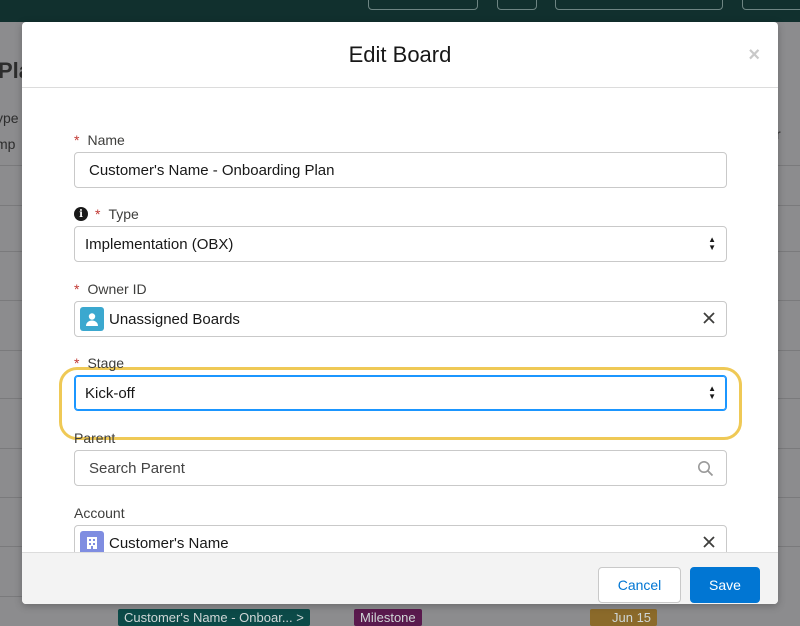  What do you see at coordinates (400, 578) in the screenshot?
I see `modal-footer: Cancel Save` at bounding box center [400, 578].